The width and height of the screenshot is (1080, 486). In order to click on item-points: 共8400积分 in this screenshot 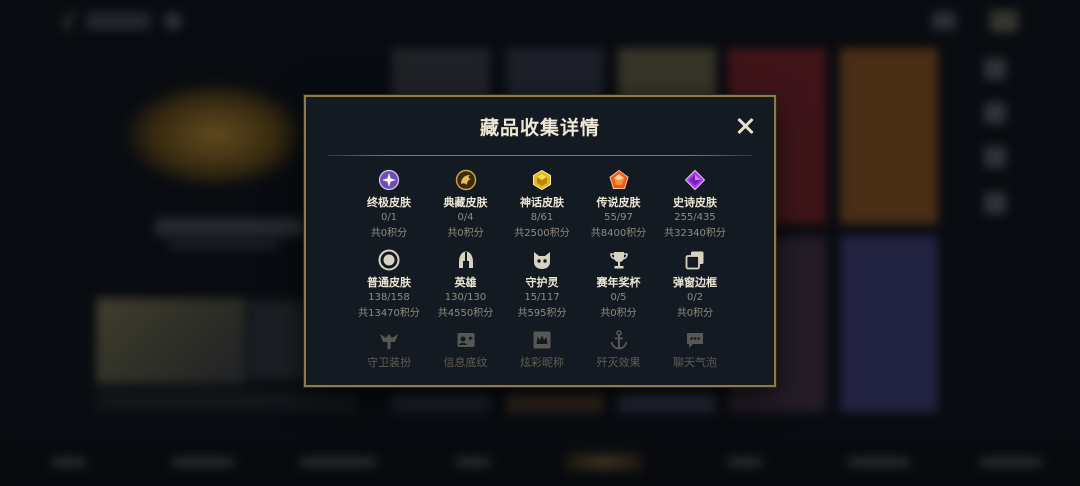, I will do `click(618, 233)`.